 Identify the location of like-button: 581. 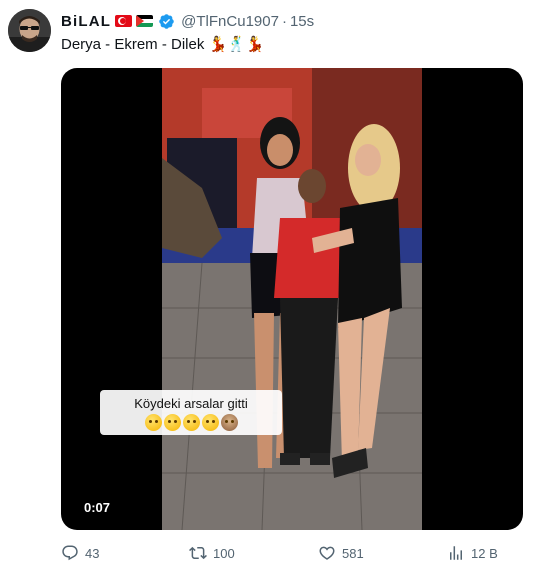
(341, 553).